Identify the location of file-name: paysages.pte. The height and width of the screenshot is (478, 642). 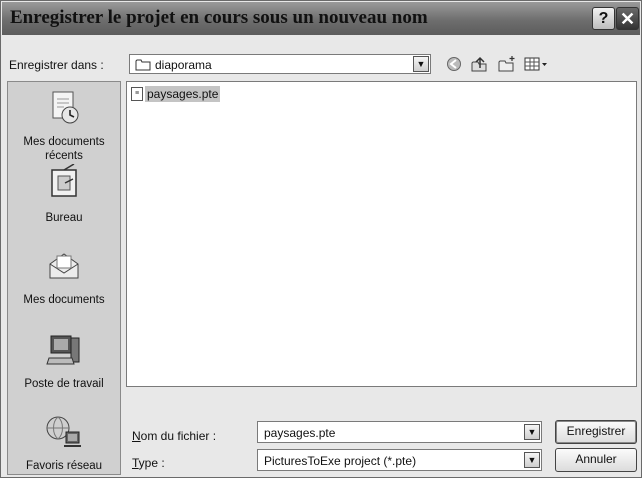
(183, 94).